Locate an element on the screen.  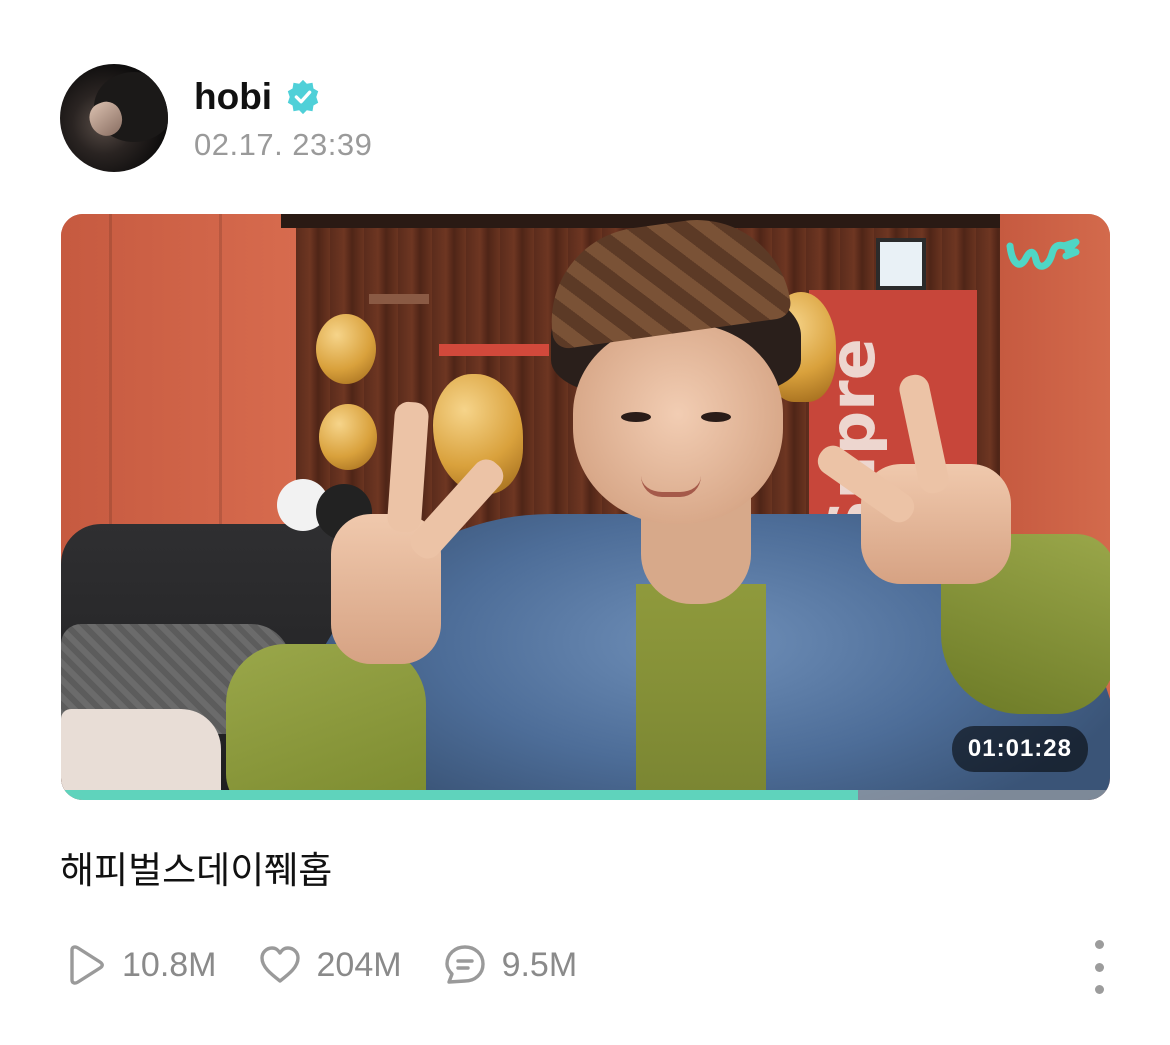
weverse-logo-icon is located at coordinates (1043, 254).